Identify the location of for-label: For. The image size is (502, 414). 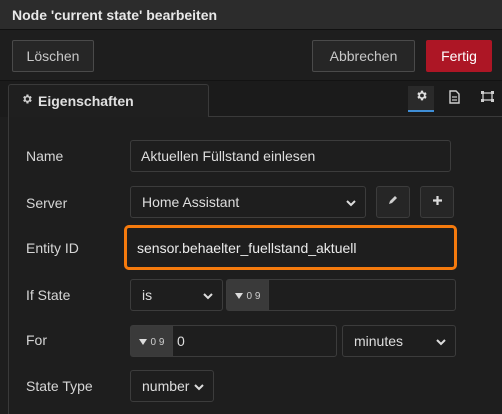
(36, 340).